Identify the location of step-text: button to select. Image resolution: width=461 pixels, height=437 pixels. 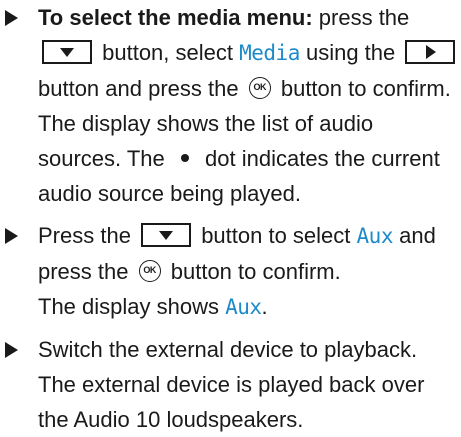
(276, 235).